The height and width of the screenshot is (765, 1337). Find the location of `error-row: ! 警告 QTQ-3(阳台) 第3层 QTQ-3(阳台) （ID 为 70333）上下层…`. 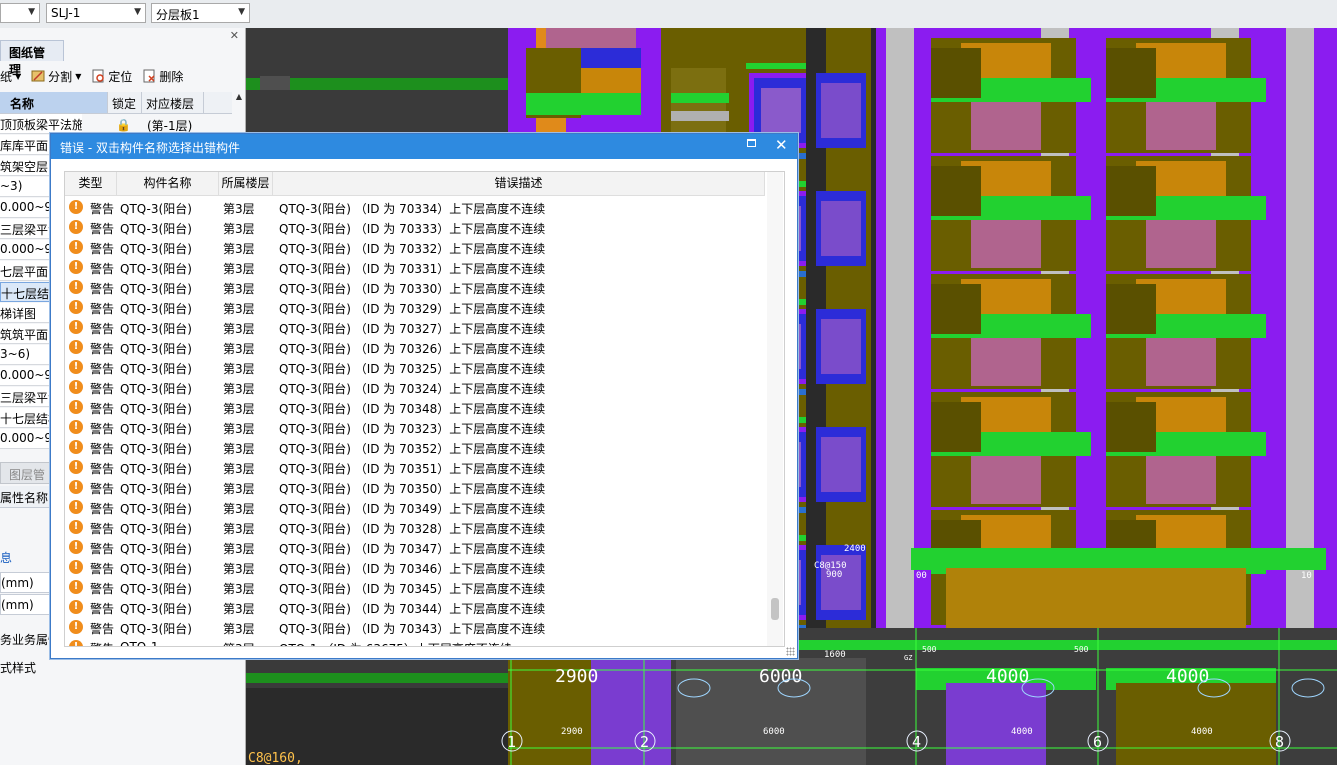

error-row: ! 警告 QTQ-3(阳台) 第3层 QTQ-3(阳台) （ID 为 70333）上下层… is located at coordinates (415, 227).